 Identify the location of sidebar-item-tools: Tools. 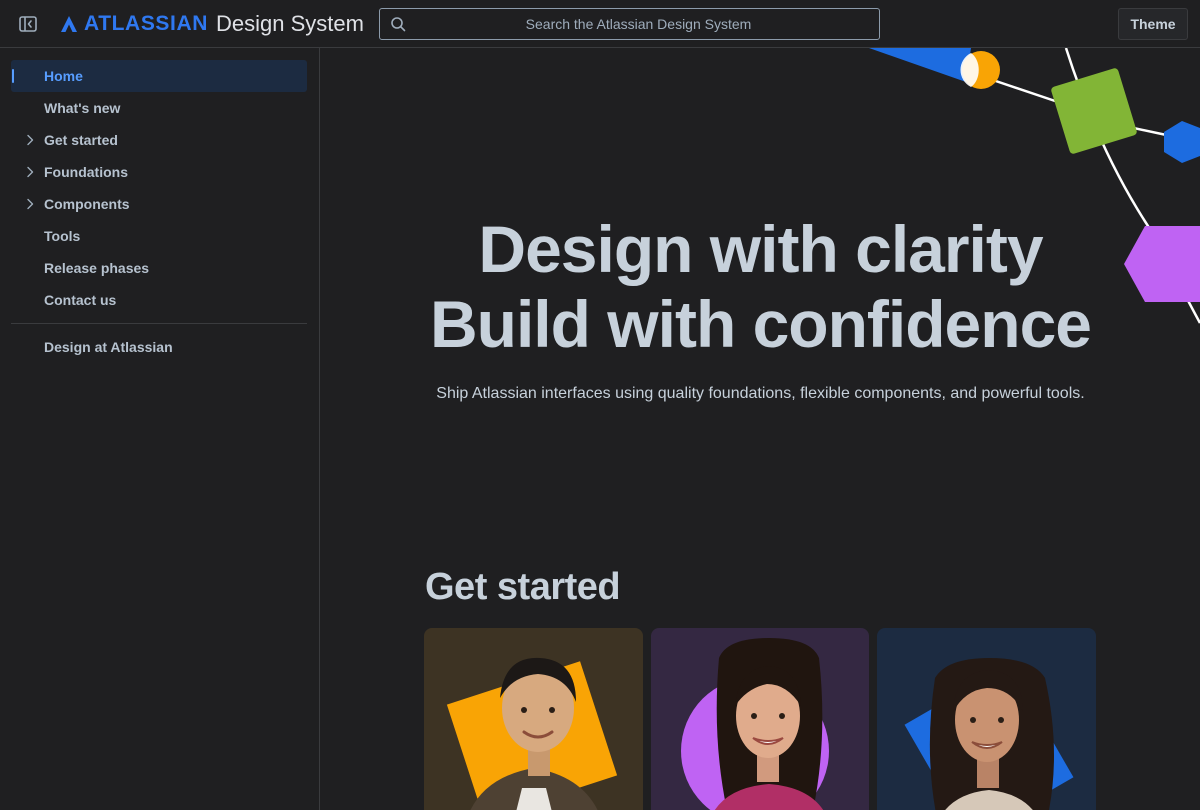
(159, 236).